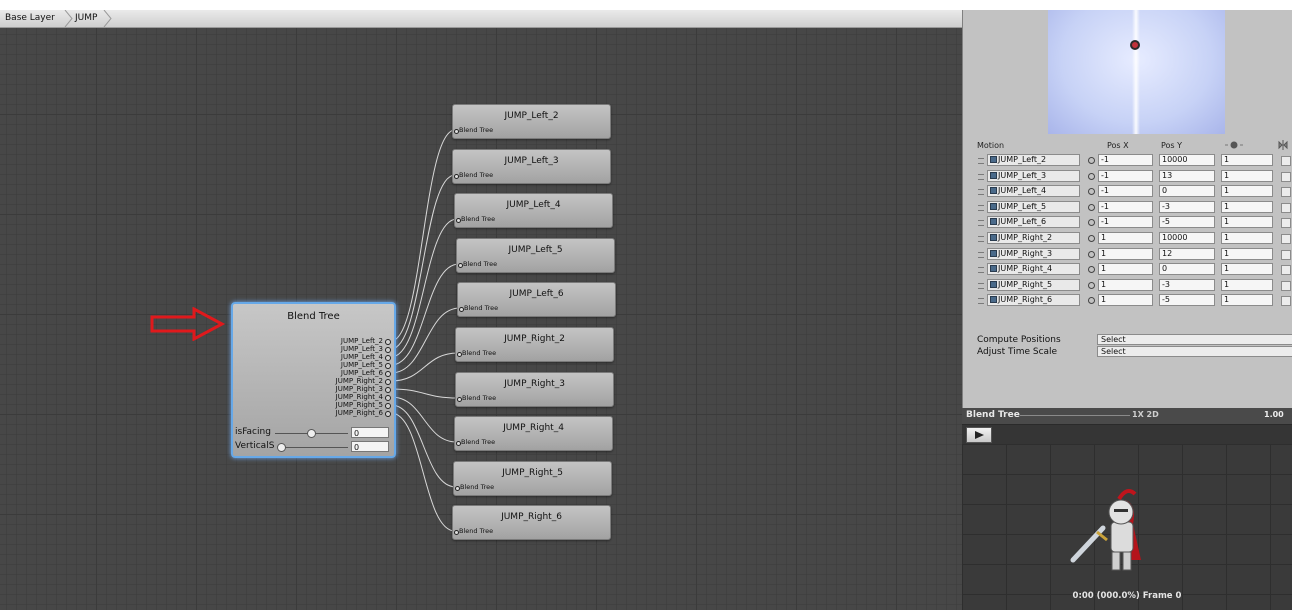  Describe the element at coordinates (531, 166) in the screenshot. I see `motion-node: JUMP_Left_3 Blend Tree` at that location.